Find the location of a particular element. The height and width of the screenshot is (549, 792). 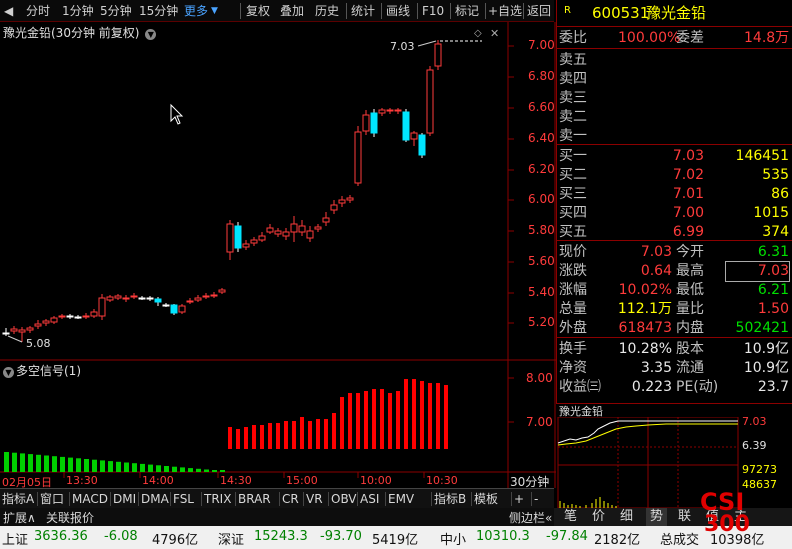

quote-tab-4: 联 is located at coordinates (684, 517).